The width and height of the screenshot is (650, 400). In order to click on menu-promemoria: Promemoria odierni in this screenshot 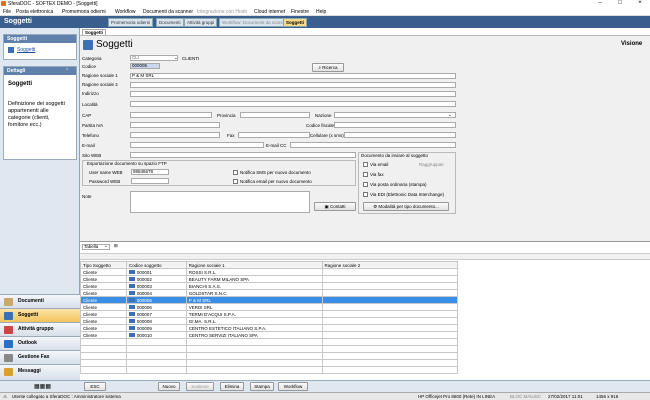, I will do `click(84, 12)`.